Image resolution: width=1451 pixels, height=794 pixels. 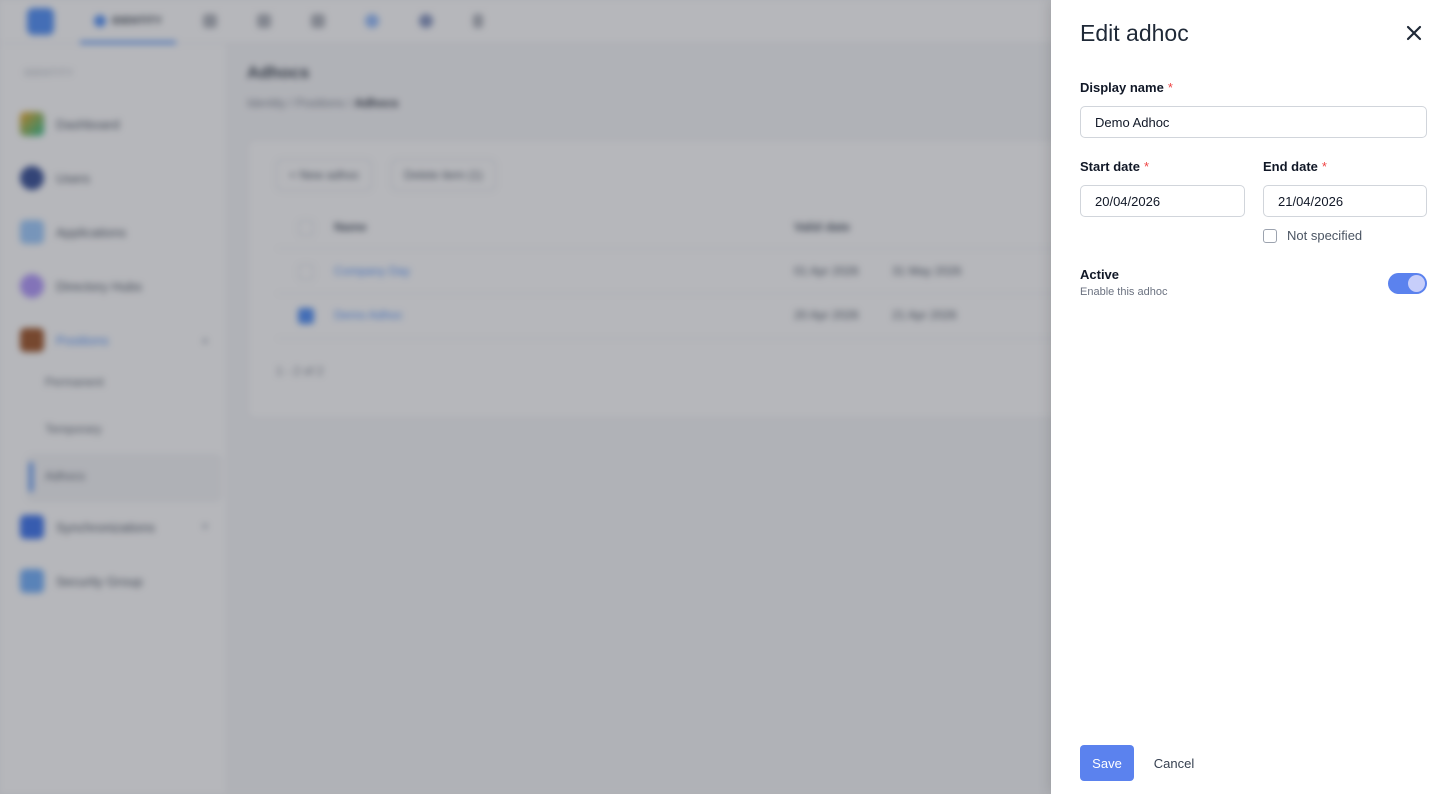 What do you see at coordinates (1100, 274) in the screenshot?
I see `active-label: Active` at bounding box center [1100, 274].